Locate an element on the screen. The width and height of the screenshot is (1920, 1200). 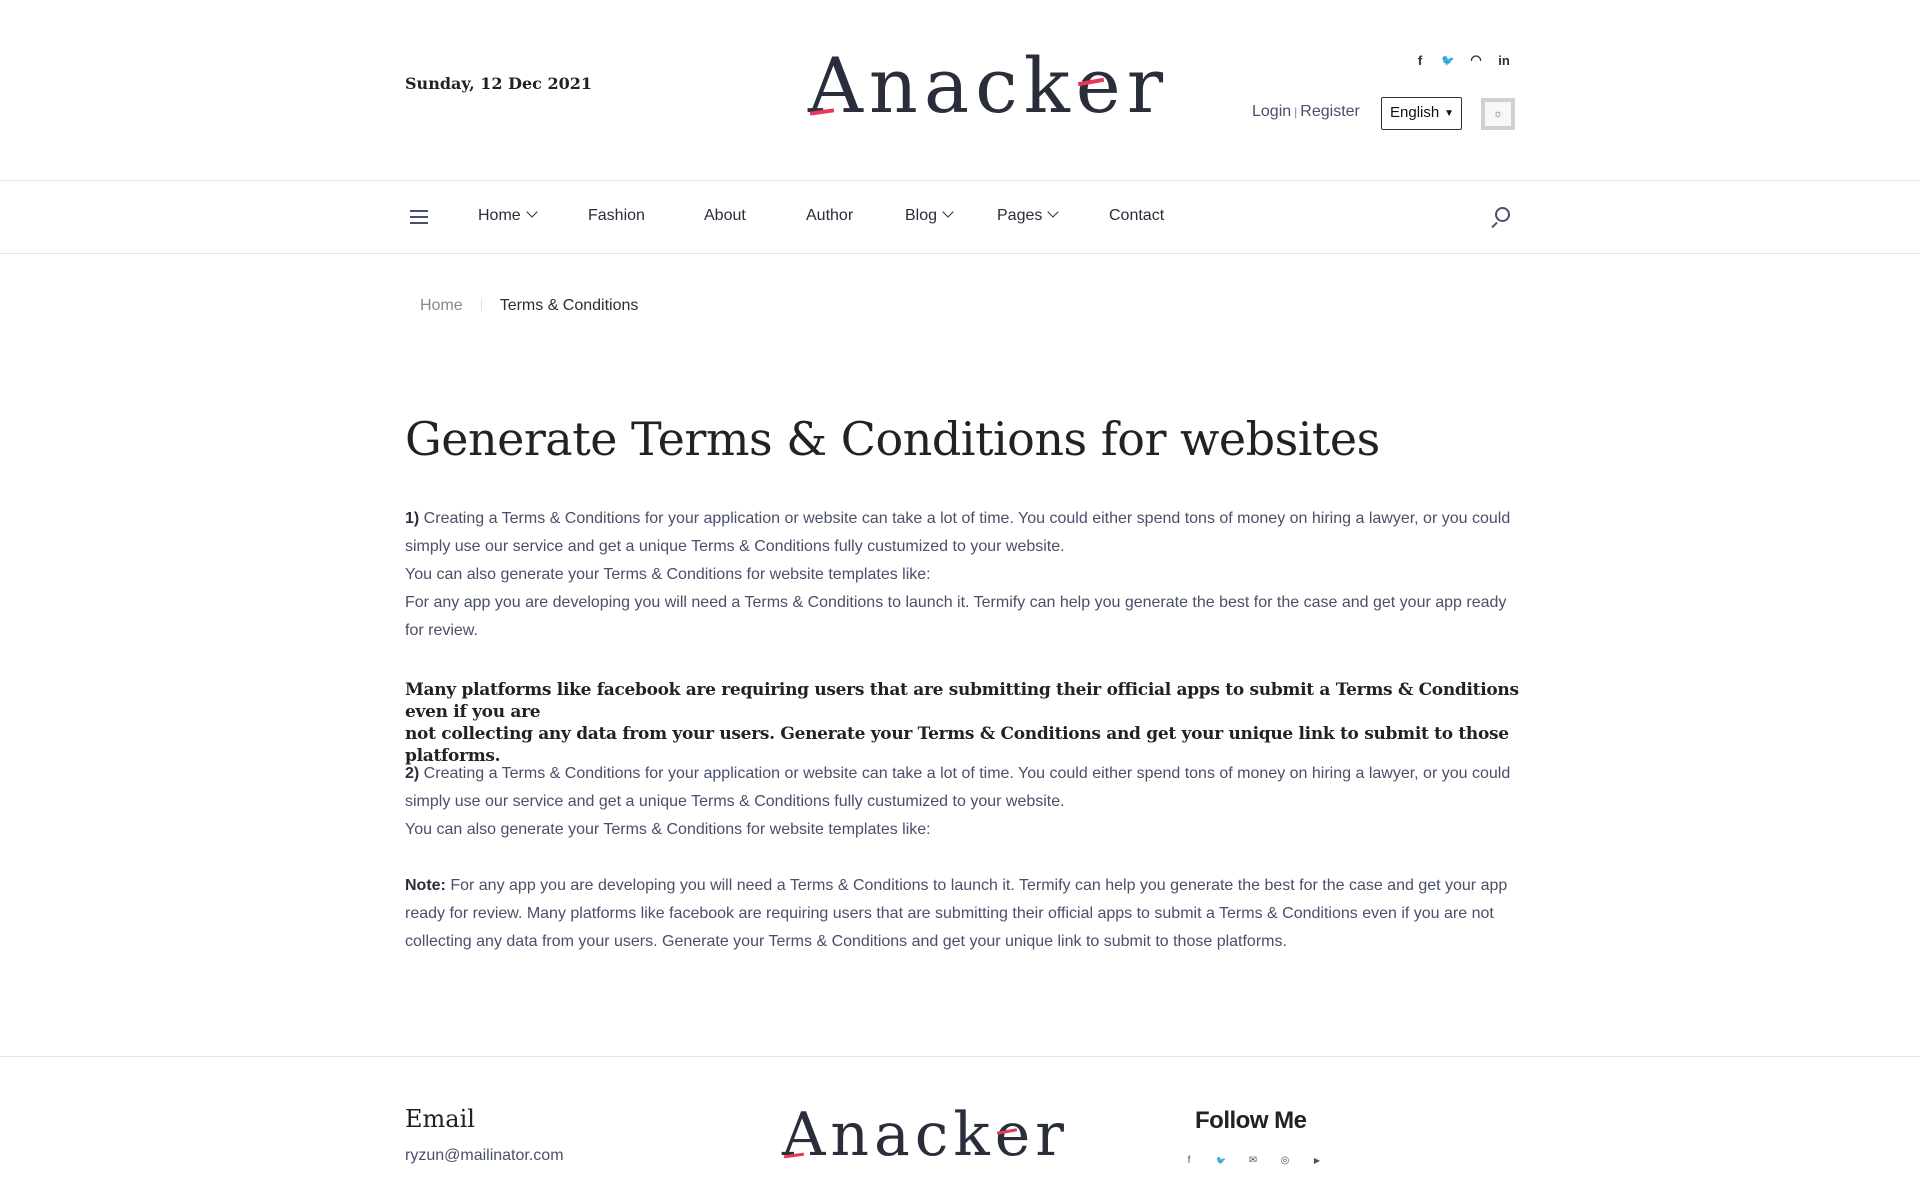
breadcrumb: Home Terms & Conditions is located at coordinates (529, 306).